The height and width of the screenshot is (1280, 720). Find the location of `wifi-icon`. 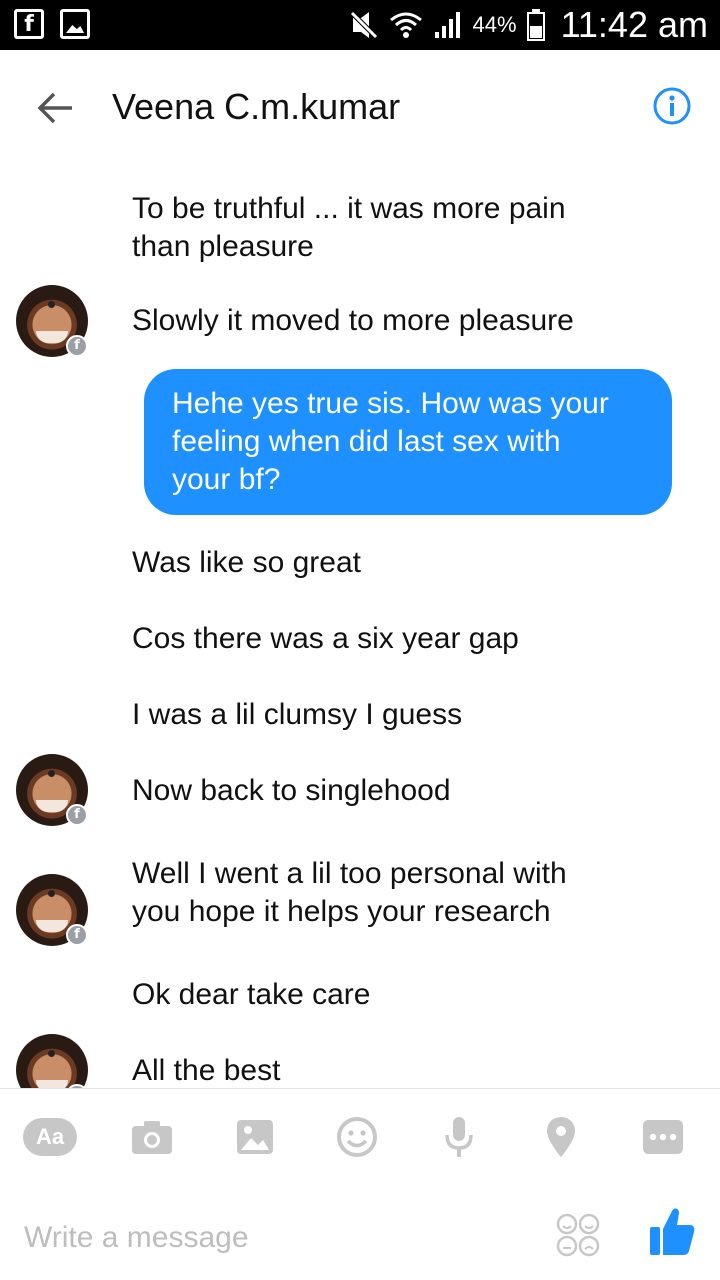

wifi-icon is located at coordinates (405, 25).